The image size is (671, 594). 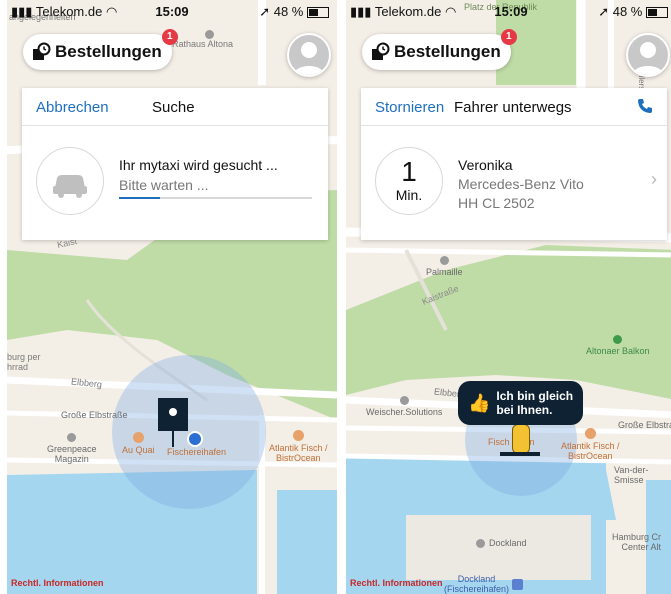 I want to click on map-label: Altonaer Balkon, so click(x=618, y=345).